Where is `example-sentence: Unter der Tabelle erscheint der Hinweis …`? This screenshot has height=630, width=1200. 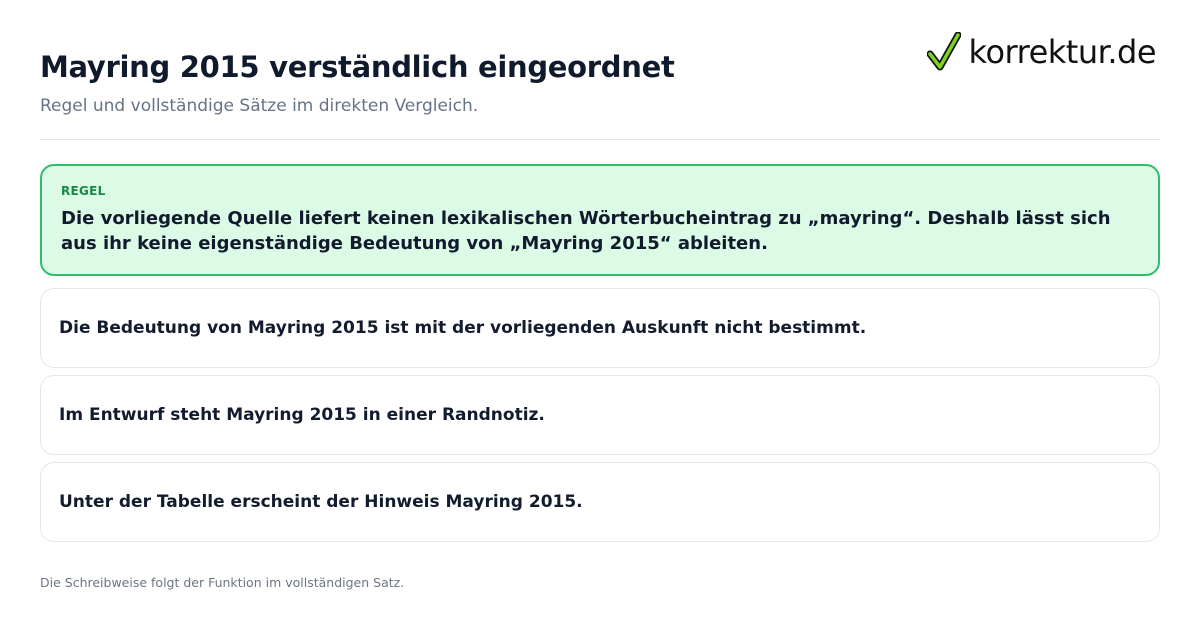
example-sentence: Unter der Tabelle erscheint der Hinweis … is located at coordinates (321, 502).